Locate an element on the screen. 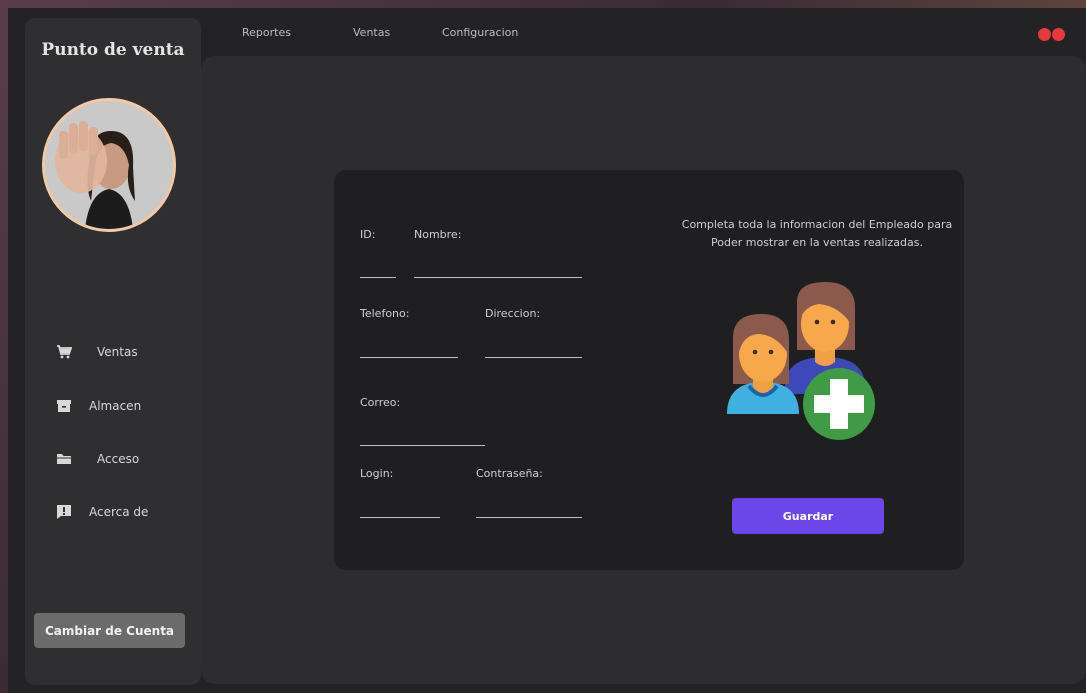 The height and width of the screenshot is (693, 1086). login-field is located at coordinates (400, 508).